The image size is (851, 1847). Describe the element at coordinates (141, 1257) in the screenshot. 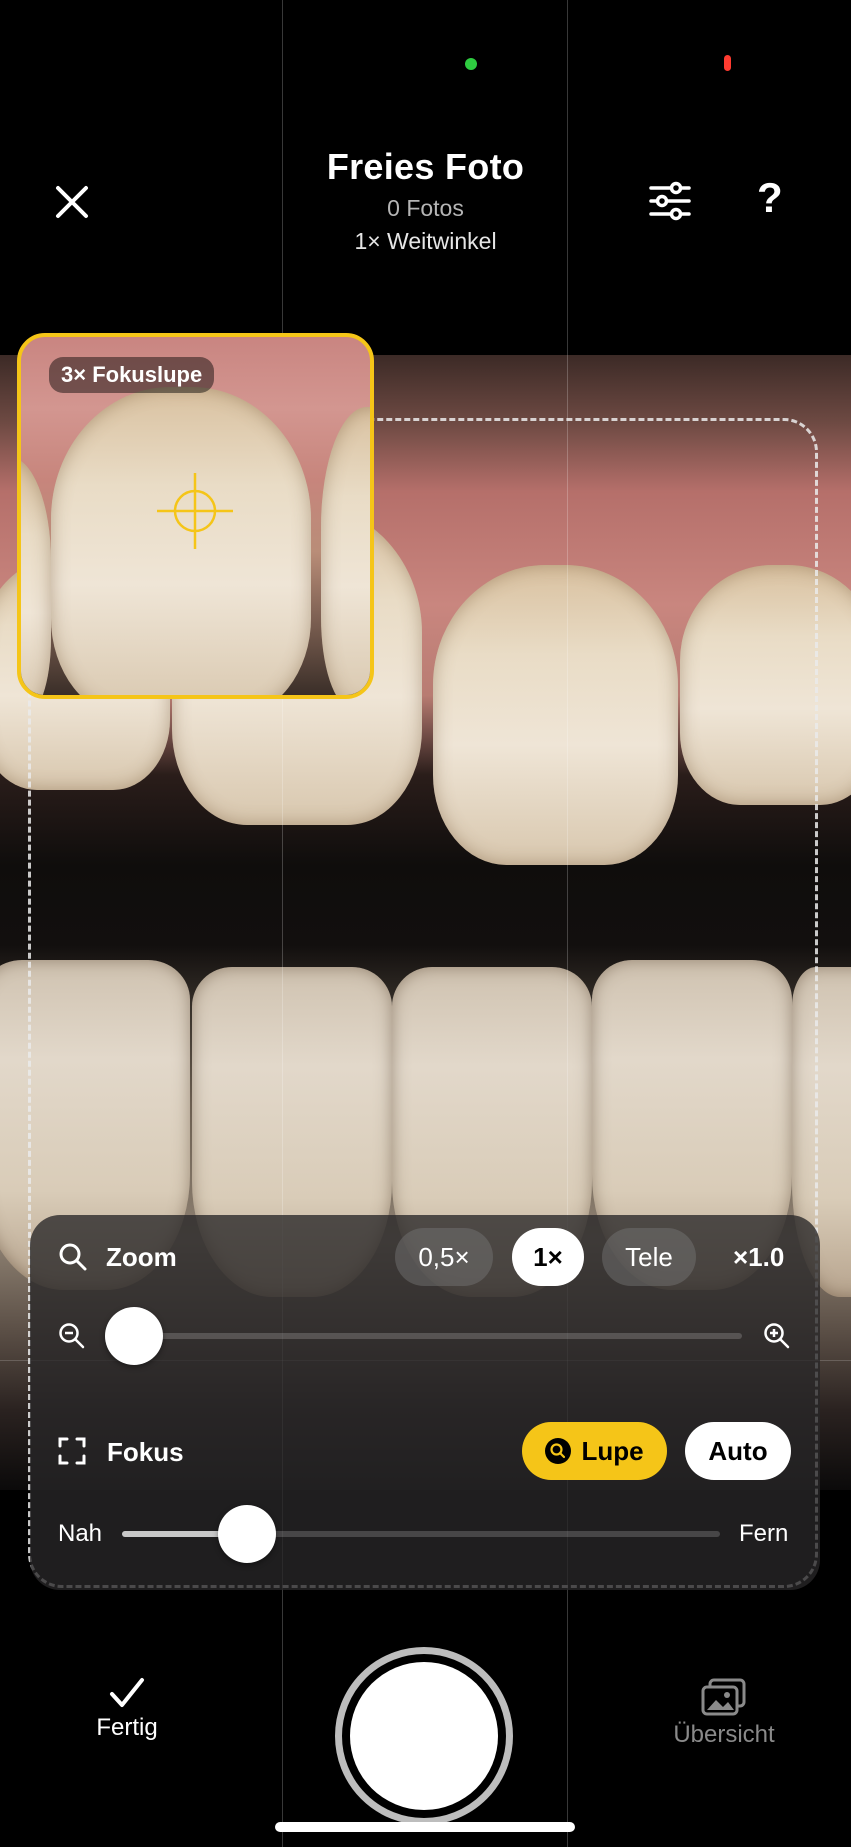

I see `zoom-label: Zoom` at that location.